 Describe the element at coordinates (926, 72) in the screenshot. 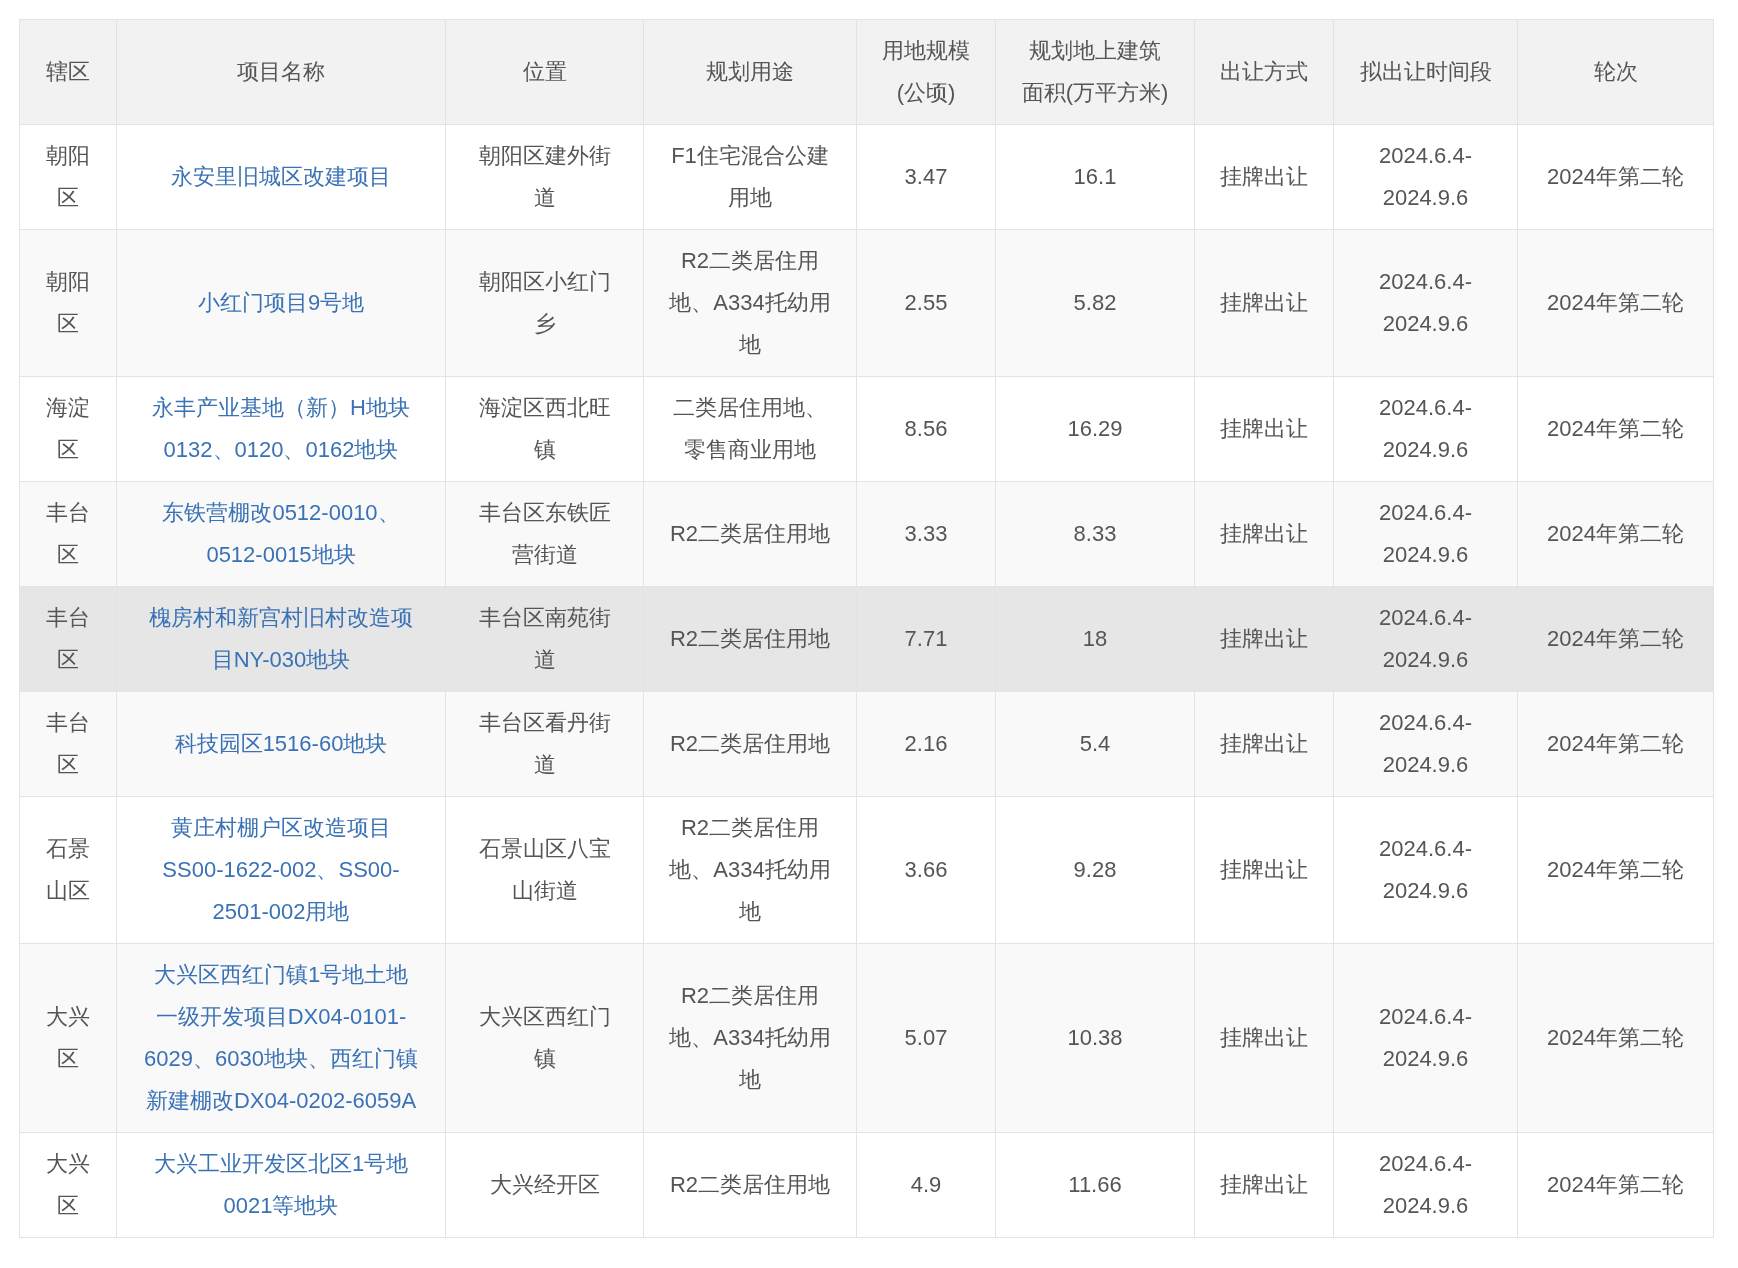

I see `column-header: 用地规模(公顷)` at that location.